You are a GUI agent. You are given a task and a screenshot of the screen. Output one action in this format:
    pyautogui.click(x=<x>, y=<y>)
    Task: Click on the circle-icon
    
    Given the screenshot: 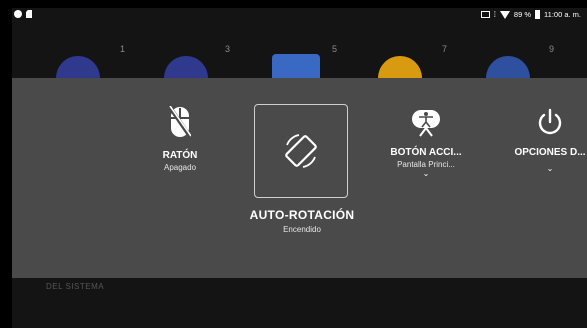 What is the action you would take?
    pyautogui.click(x=18, y=14)
    